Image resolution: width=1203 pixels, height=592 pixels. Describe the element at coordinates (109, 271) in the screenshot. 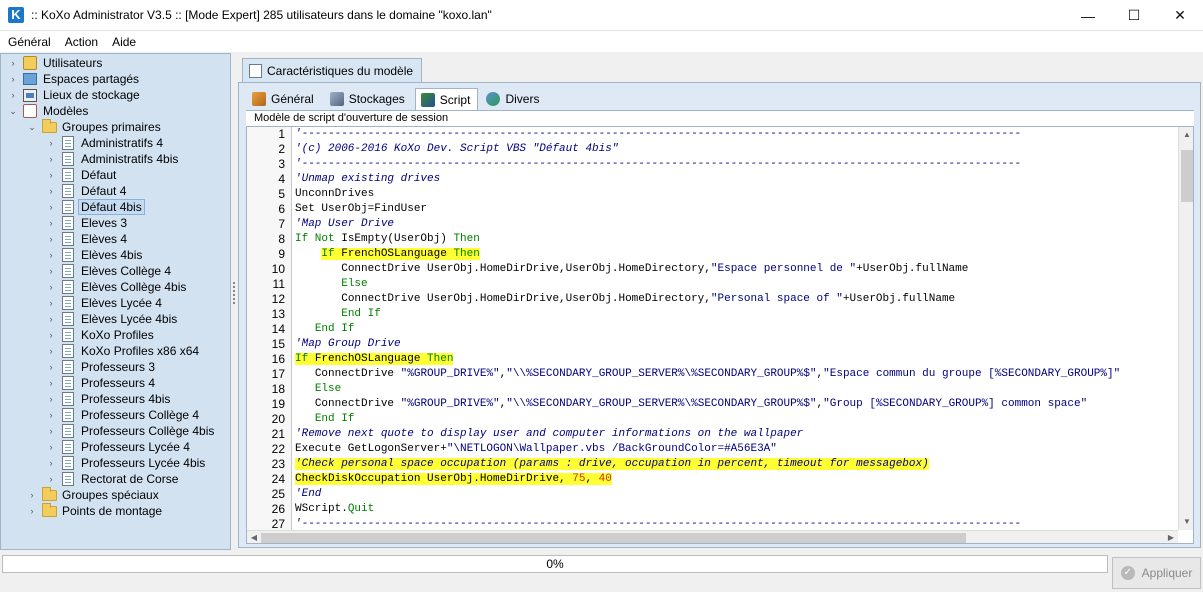

I see `tree-item: › Elèves Collège 4` at that location.